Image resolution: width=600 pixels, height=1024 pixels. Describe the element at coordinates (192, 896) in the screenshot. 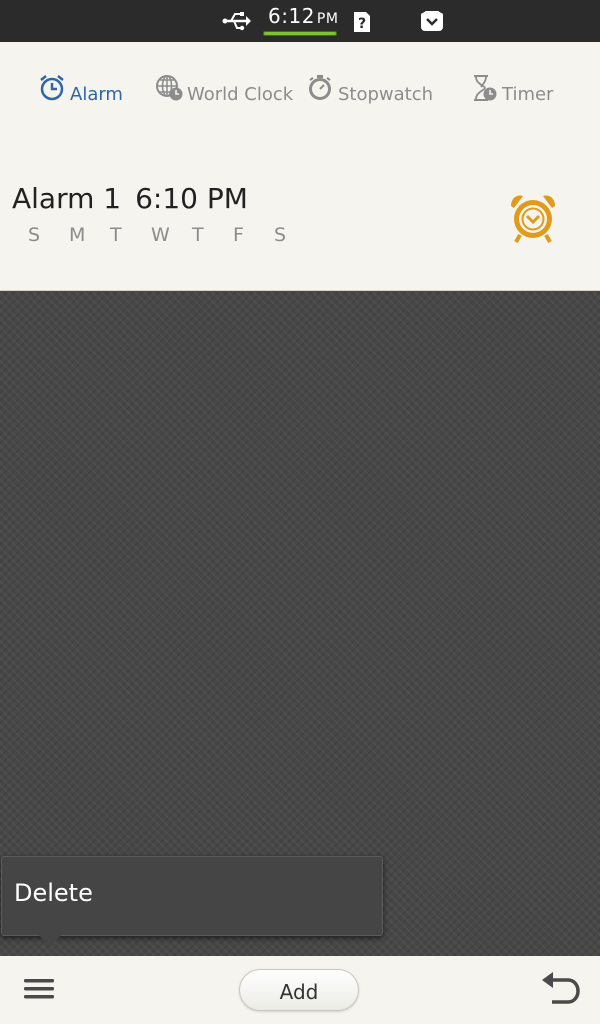

I see `options-popup-menu: Delete` at that location.